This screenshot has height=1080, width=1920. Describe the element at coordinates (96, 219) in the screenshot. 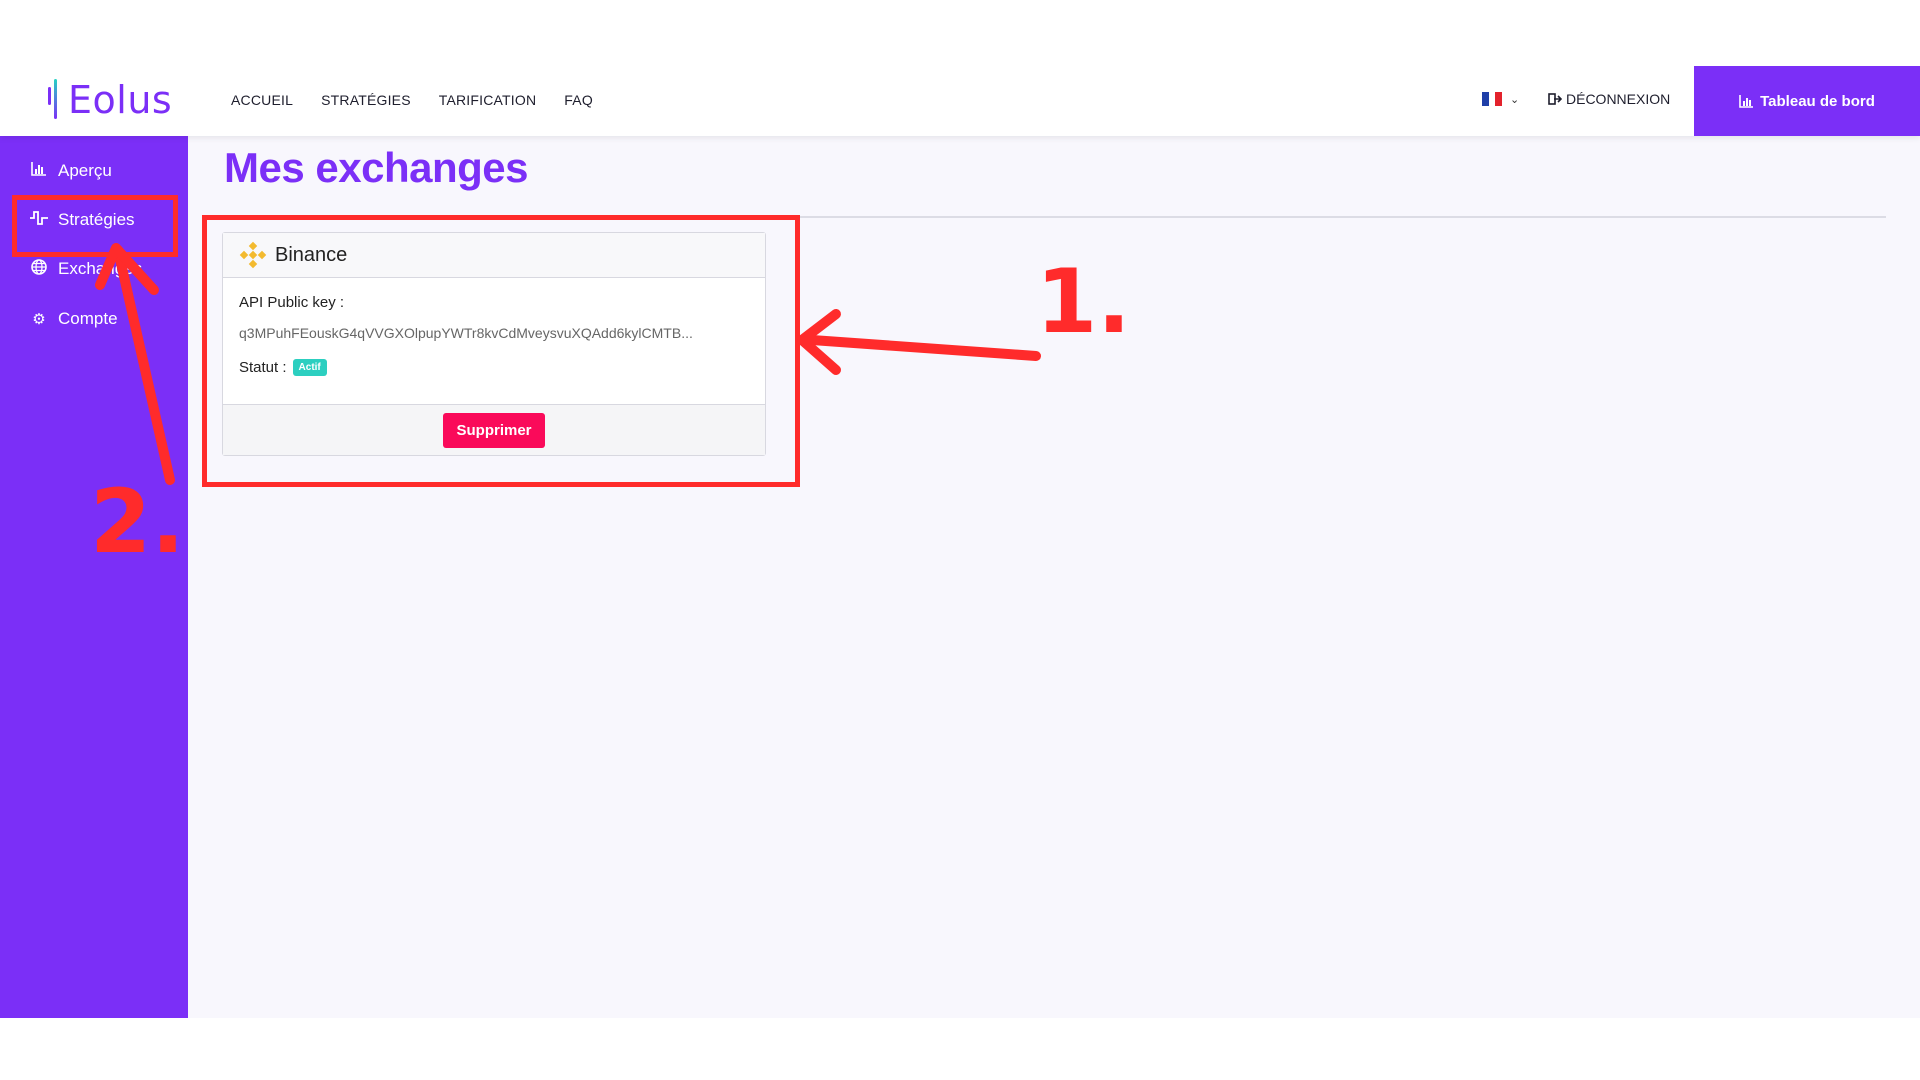

I see `sidebar-item-label: Stratégies` at that location.